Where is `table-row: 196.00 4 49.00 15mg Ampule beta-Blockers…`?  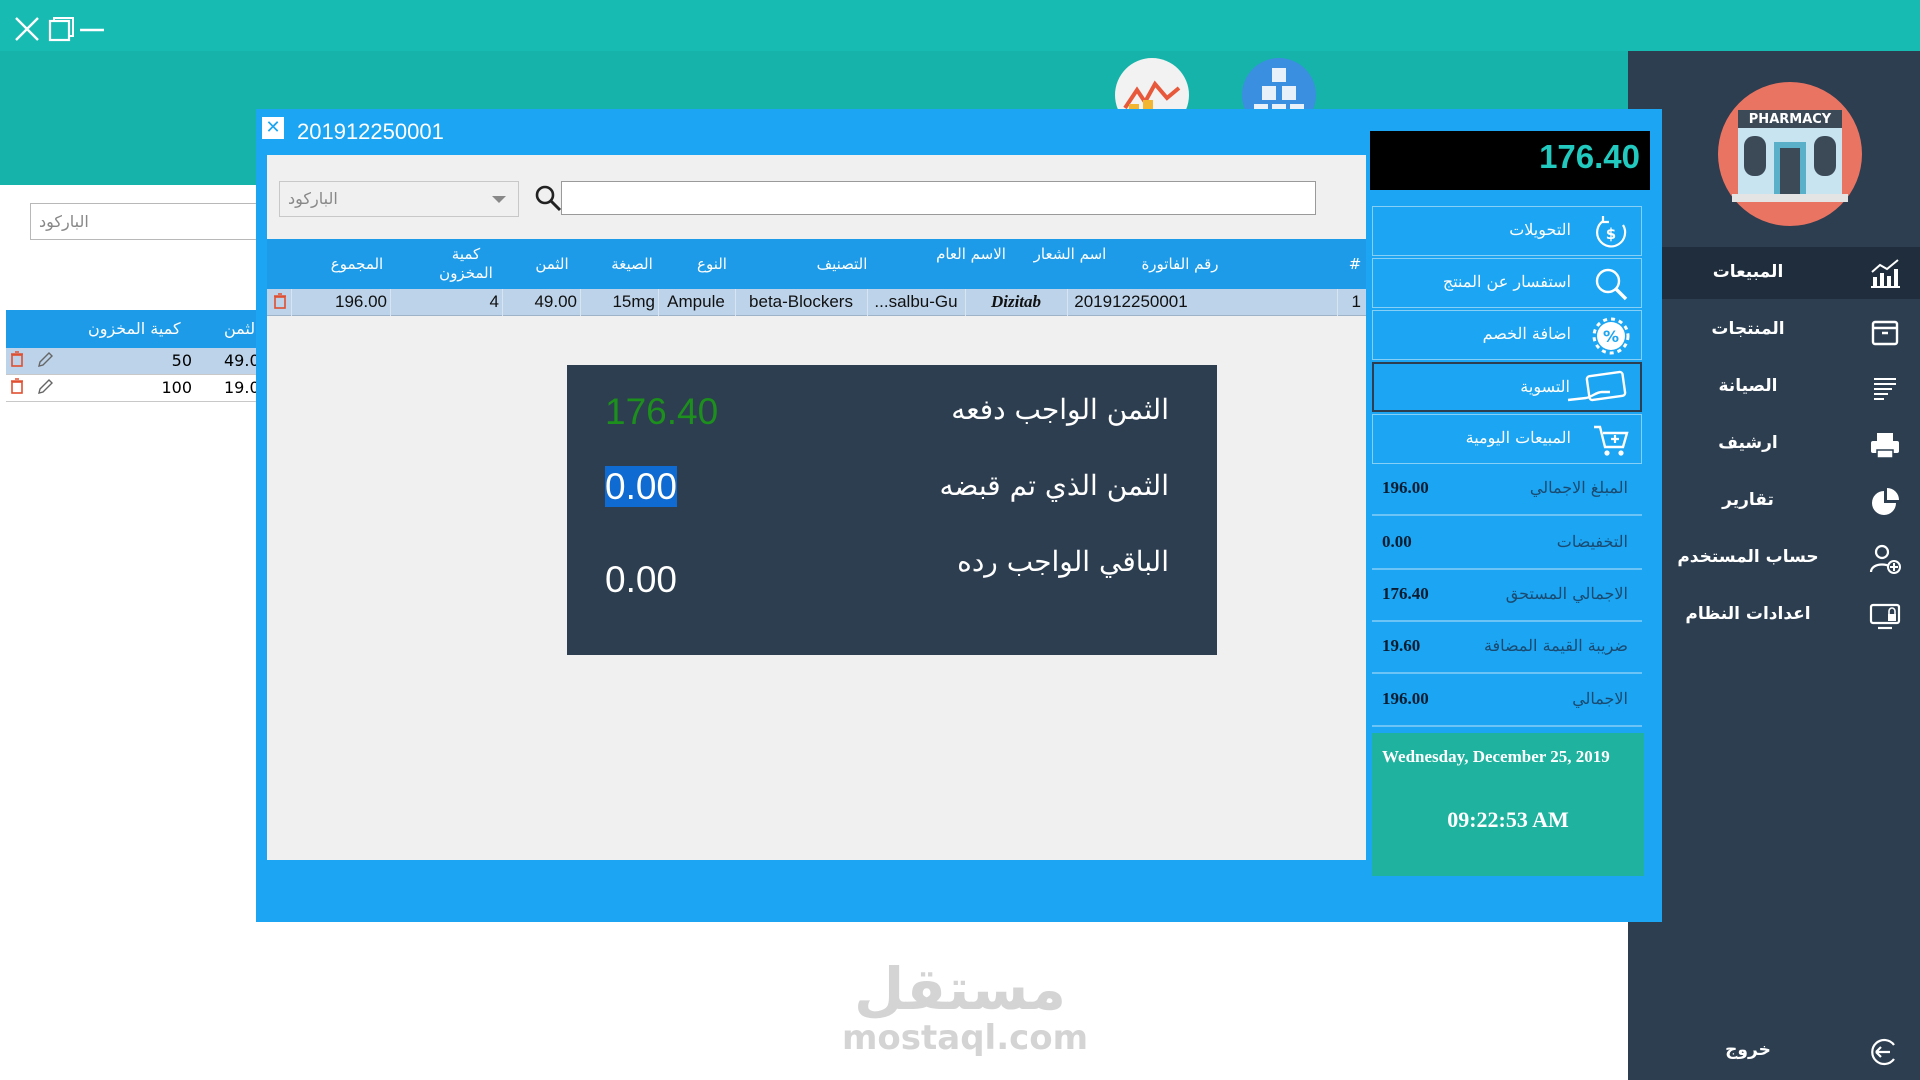 table-row: 196.00 4 49.00 15mg Ampule beta-Blockers… is located at coordinates (816, 302).